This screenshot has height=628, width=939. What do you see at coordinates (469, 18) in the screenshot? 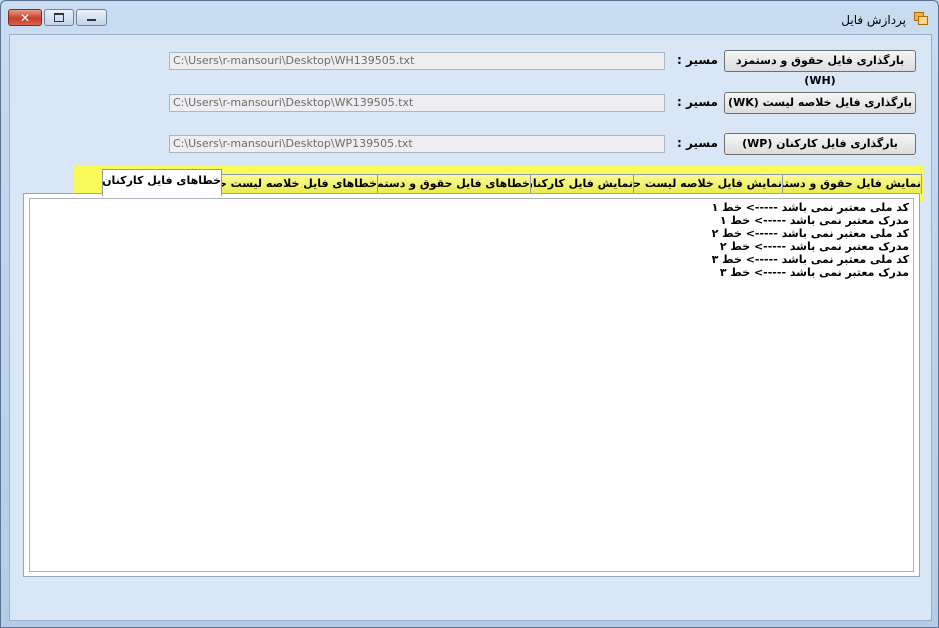
I see `title-bar: ✕ پردازش فایل` at bounding box center [469, 18].